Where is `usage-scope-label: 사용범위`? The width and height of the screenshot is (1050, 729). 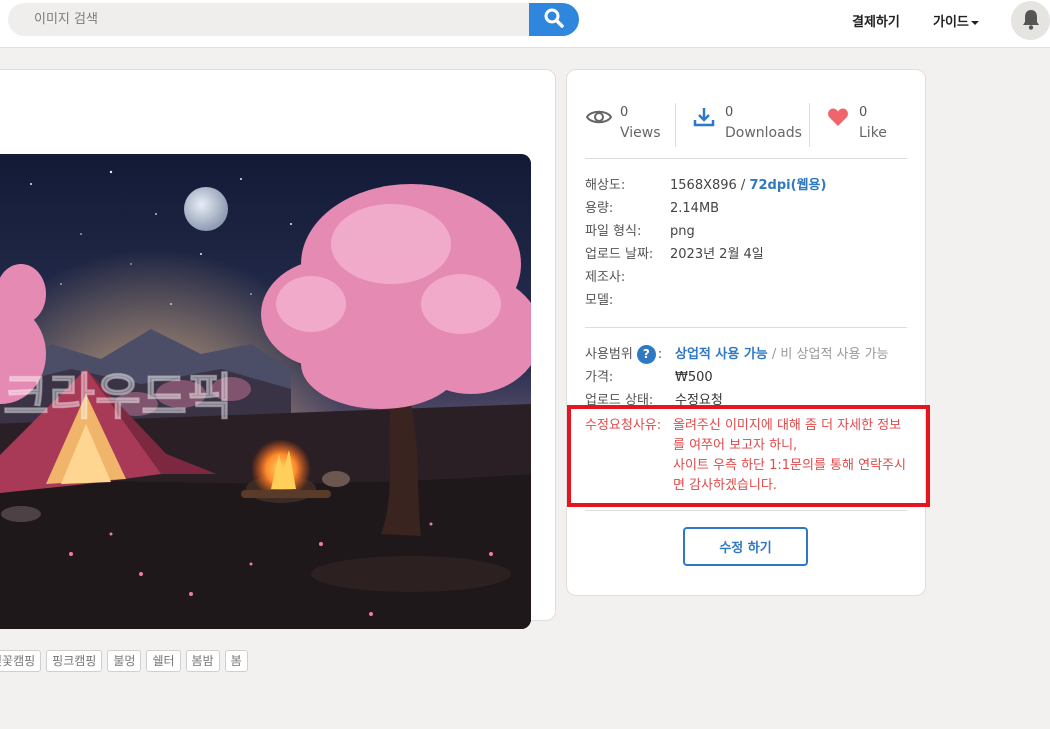
usage-scope-label: 사용범위 is located at coordinates (609, 354).